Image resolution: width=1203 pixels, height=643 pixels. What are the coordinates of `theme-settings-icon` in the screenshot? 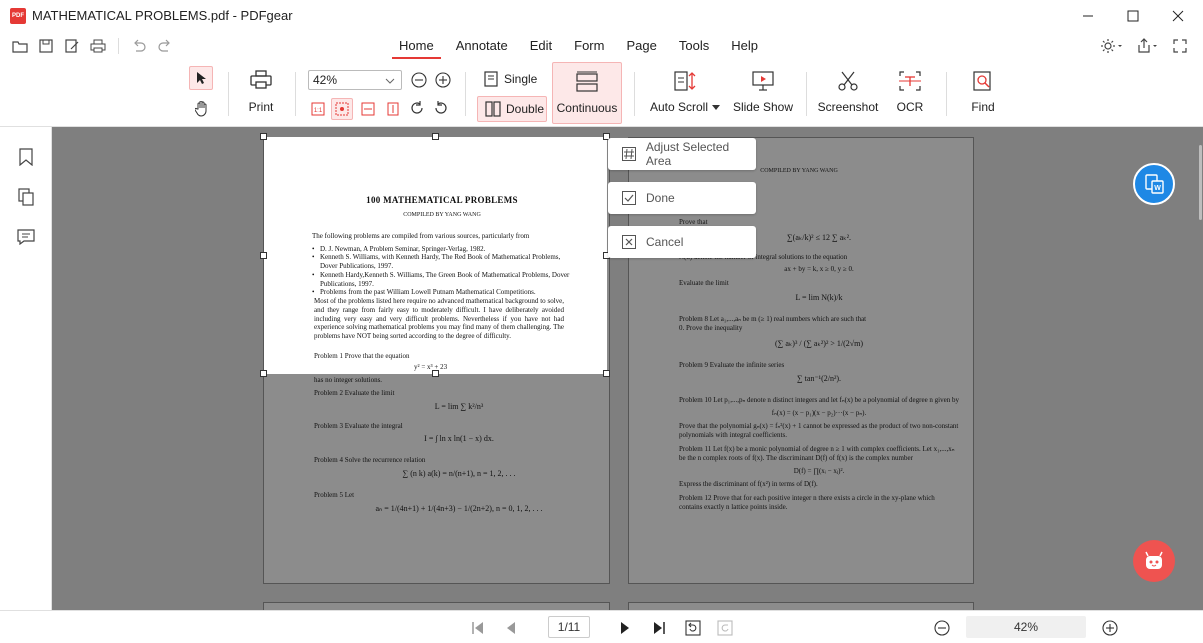 It's located at (1112, 46).